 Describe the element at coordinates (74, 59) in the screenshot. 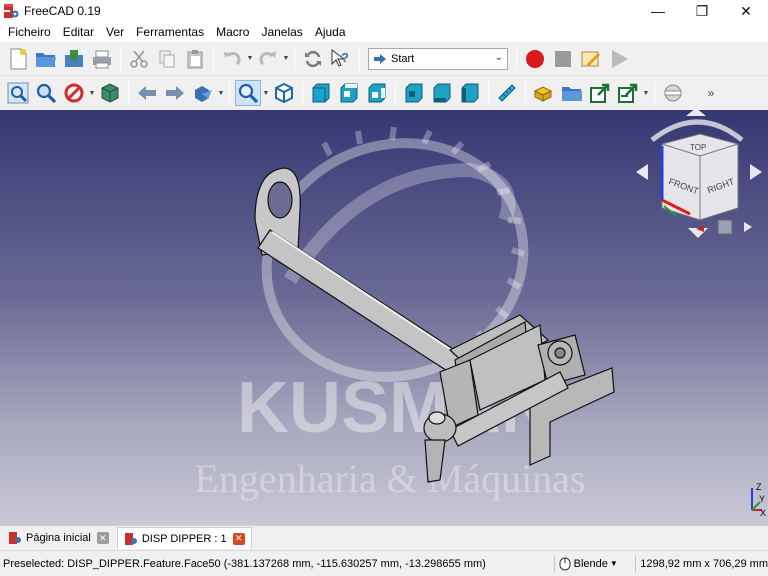

I see `save-button` at that location.